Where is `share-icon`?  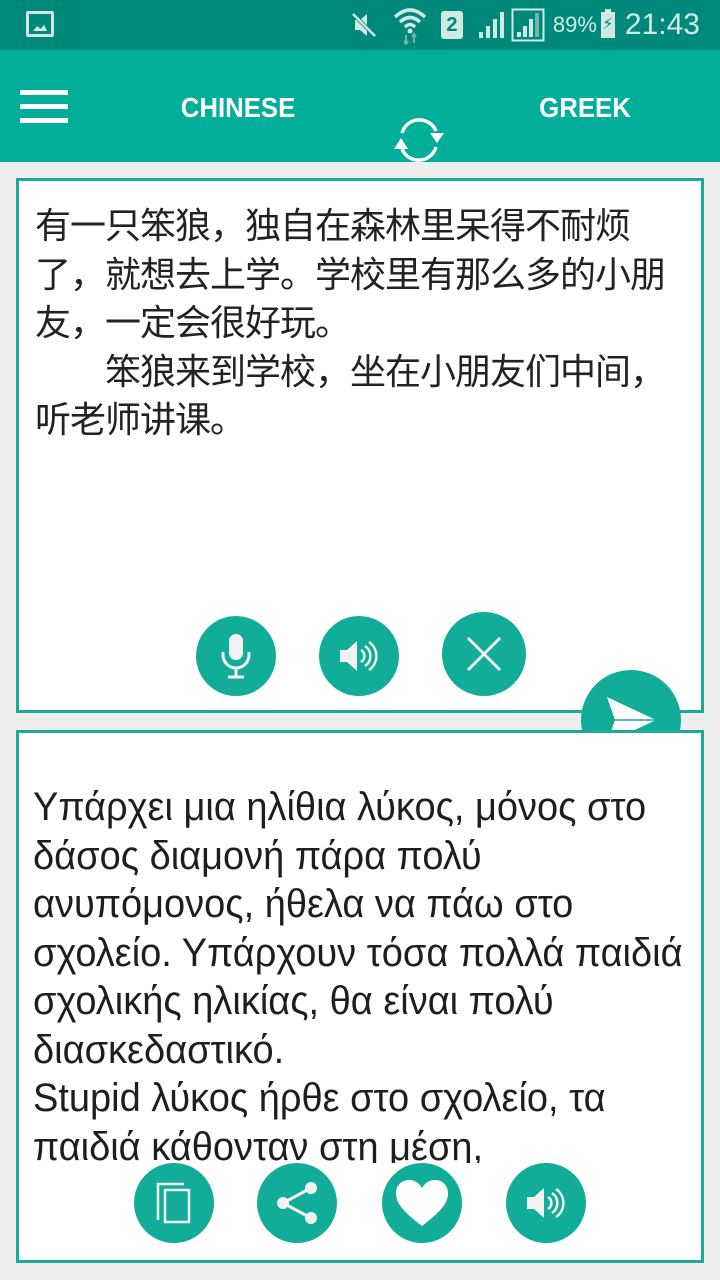 share-icon is located at coordinates (297, 1203).